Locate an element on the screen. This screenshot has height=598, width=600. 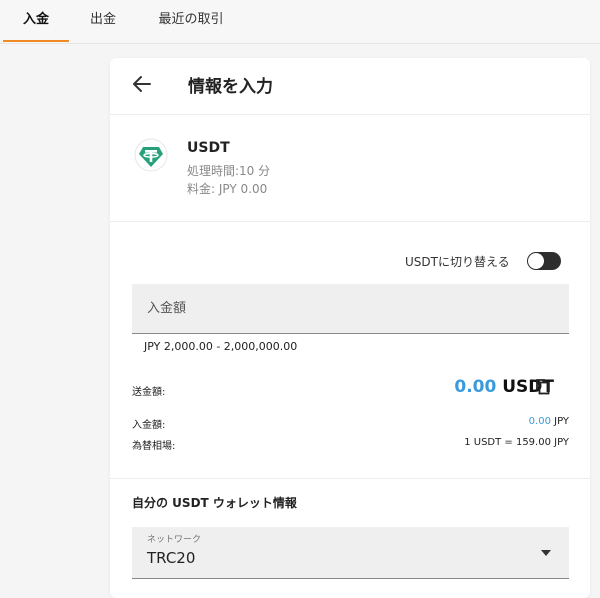
tab-withdraw: 出金 is located at coordinates (103, 21).